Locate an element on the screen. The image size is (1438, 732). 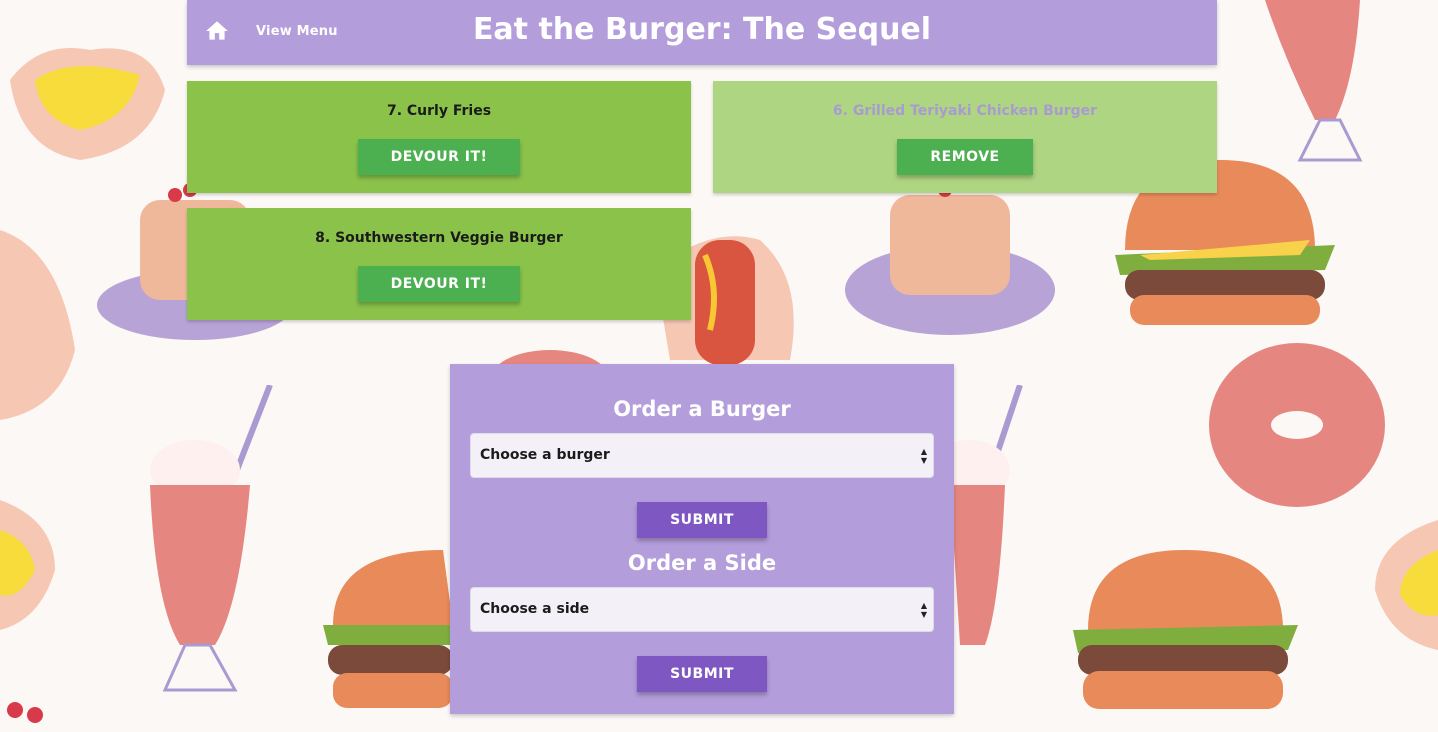
food-illustration is located at coordinates (37, 325).